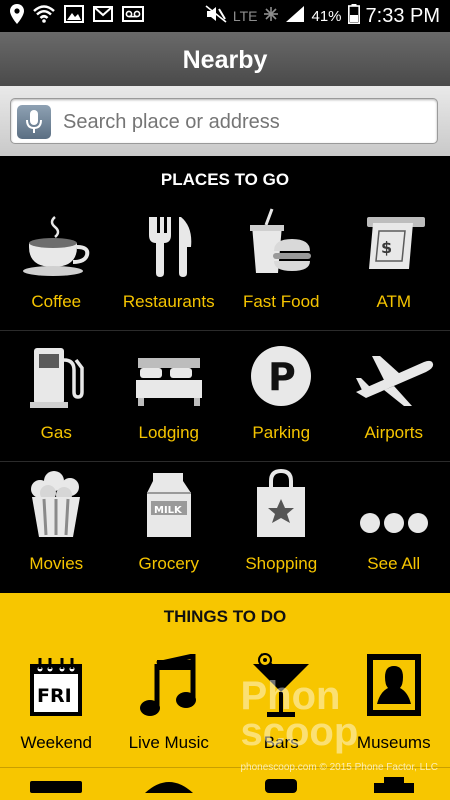  What do you see at coordinates (56, 247) in the screenshot?
I see `coffee-icon` at bounding box center [56, 247].